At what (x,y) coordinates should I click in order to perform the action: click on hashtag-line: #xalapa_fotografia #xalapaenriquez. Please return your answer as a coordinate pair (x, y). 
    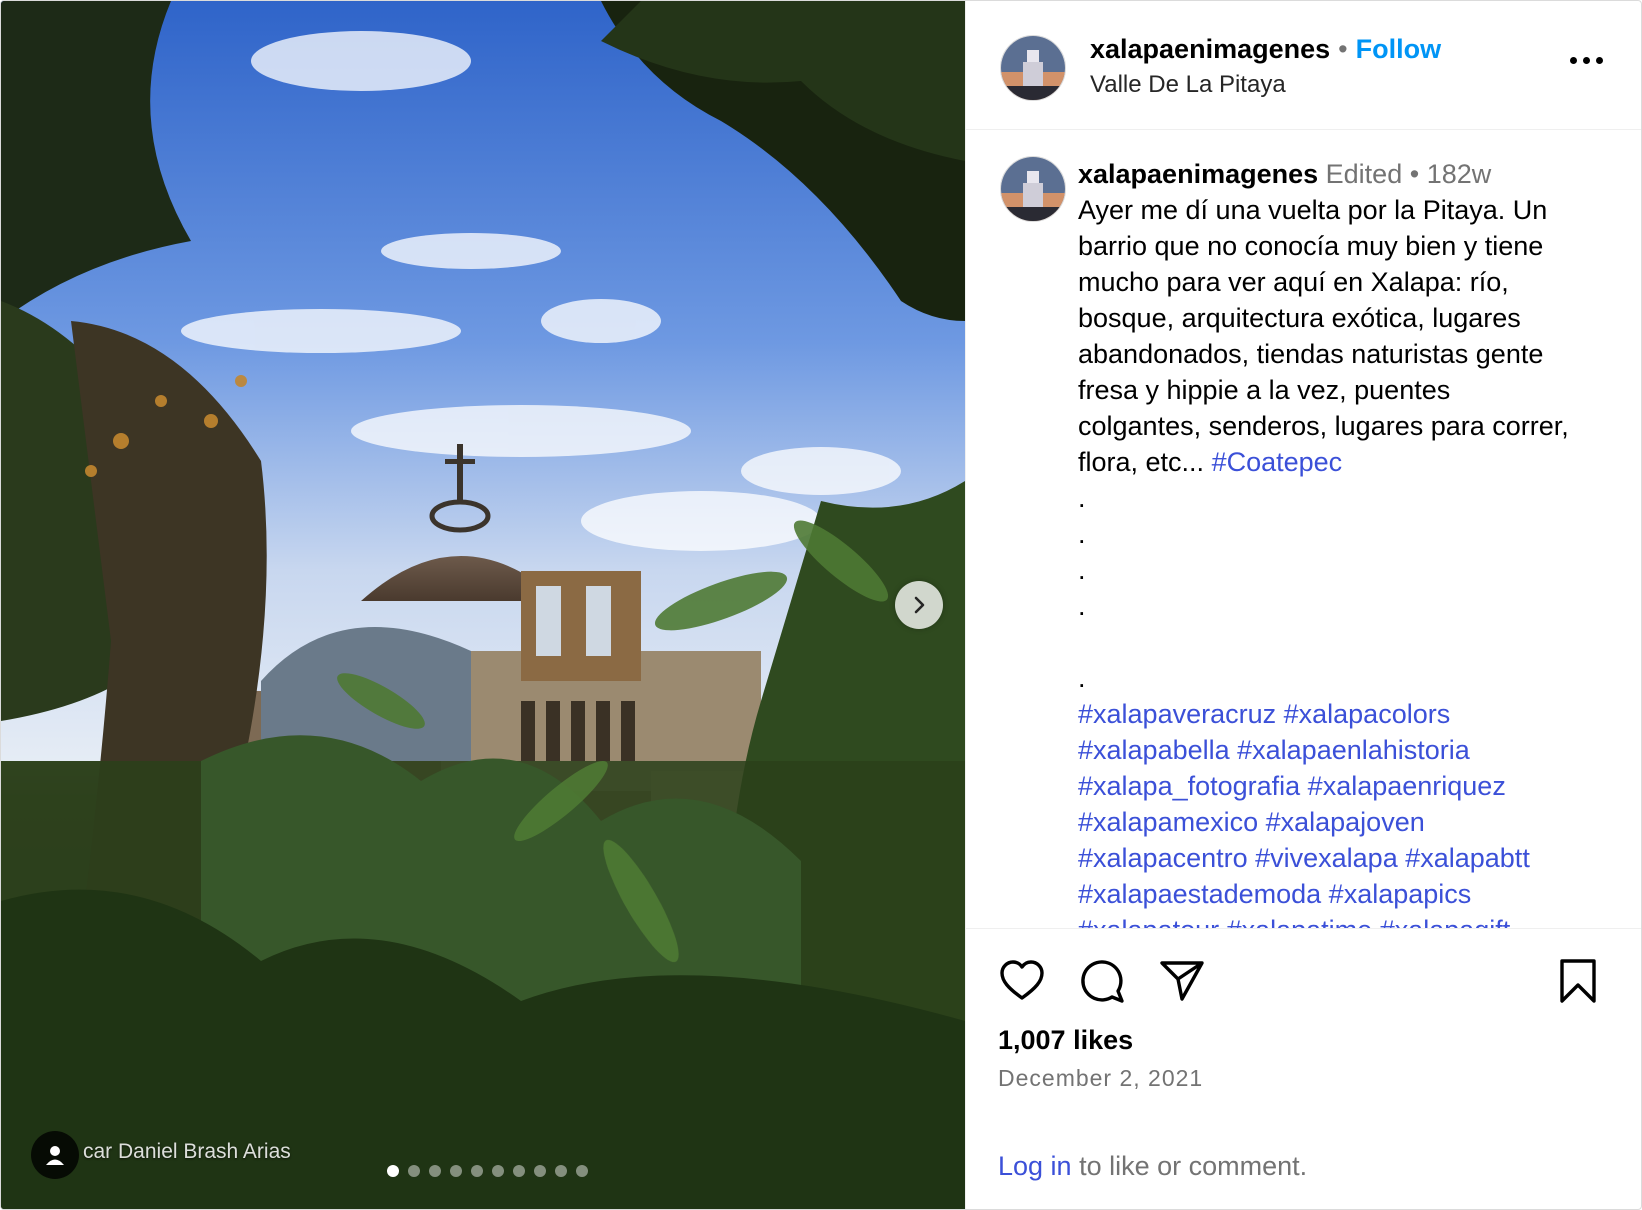
    Looking at the image, I should click on (1328, 786).